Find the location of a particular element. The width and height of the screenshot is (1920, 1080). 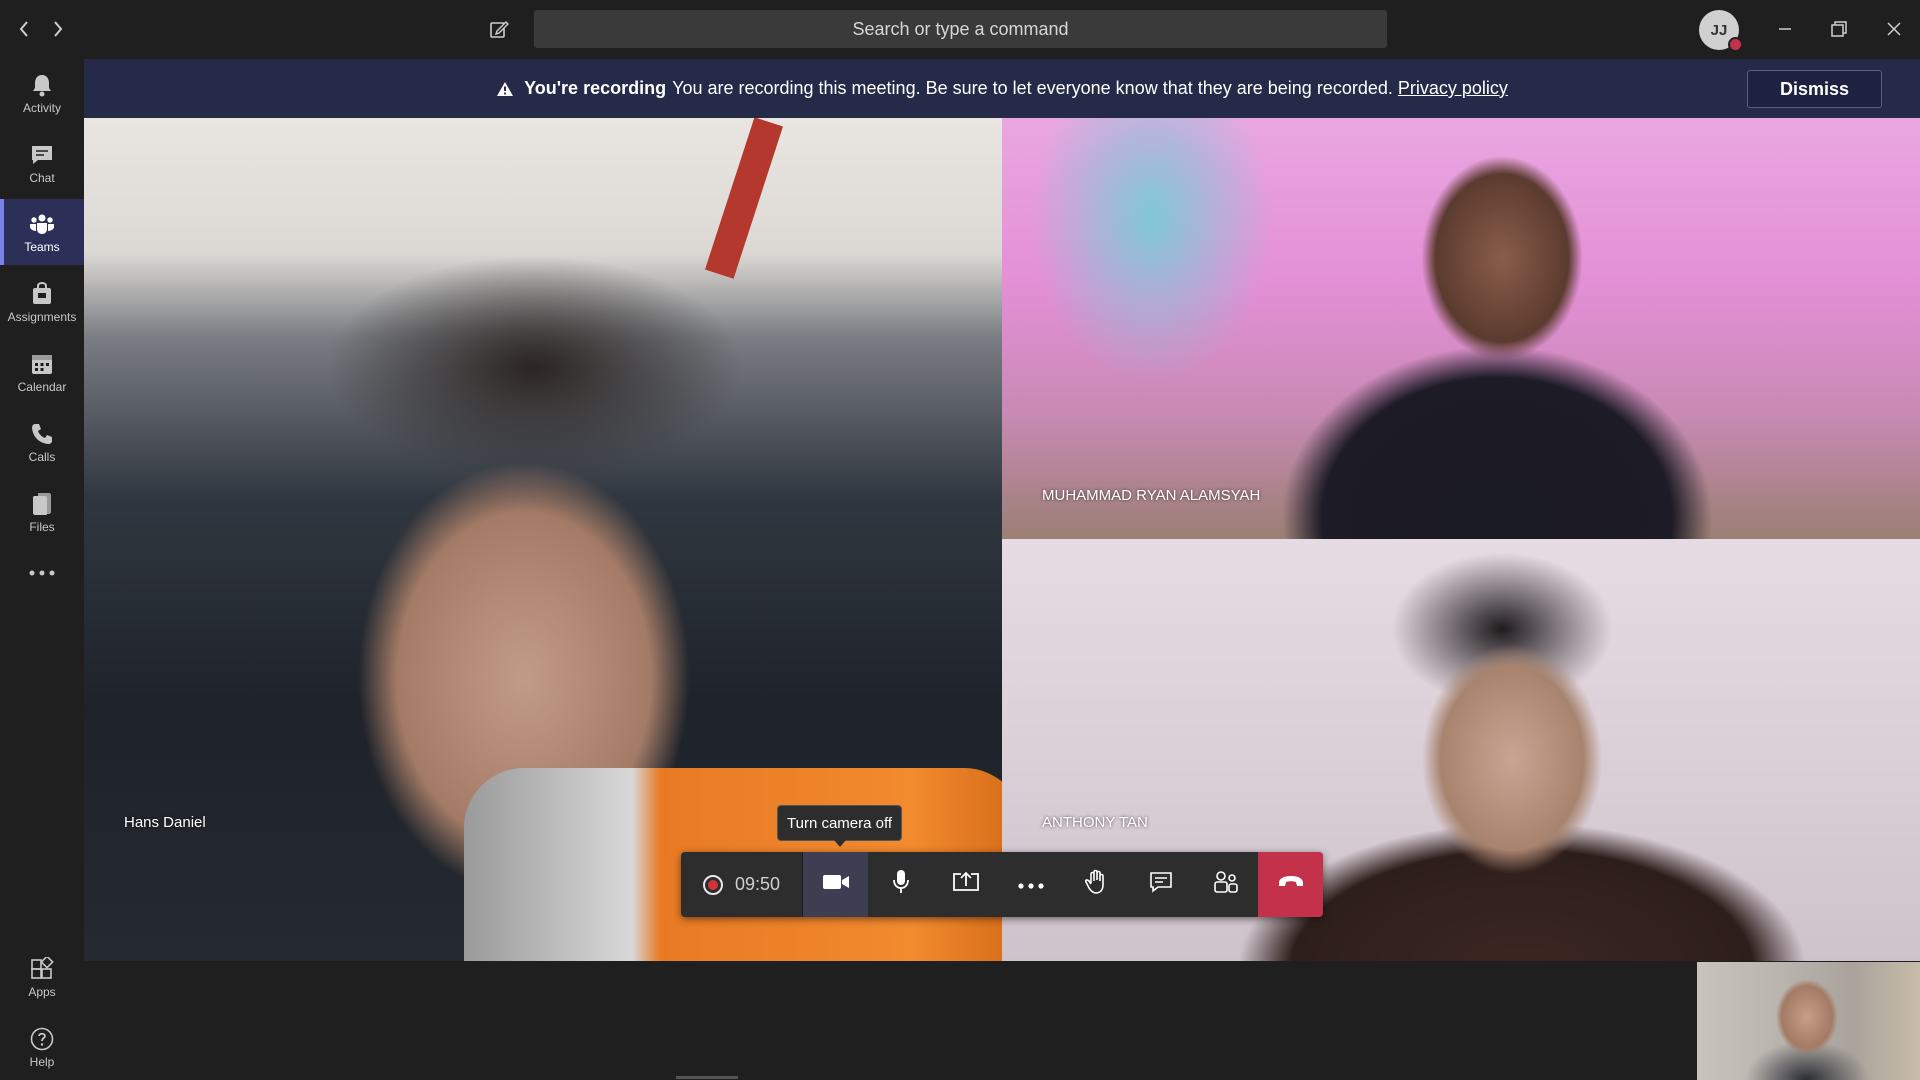

rail-item-help: Help is located at coordinates (42, 1047).